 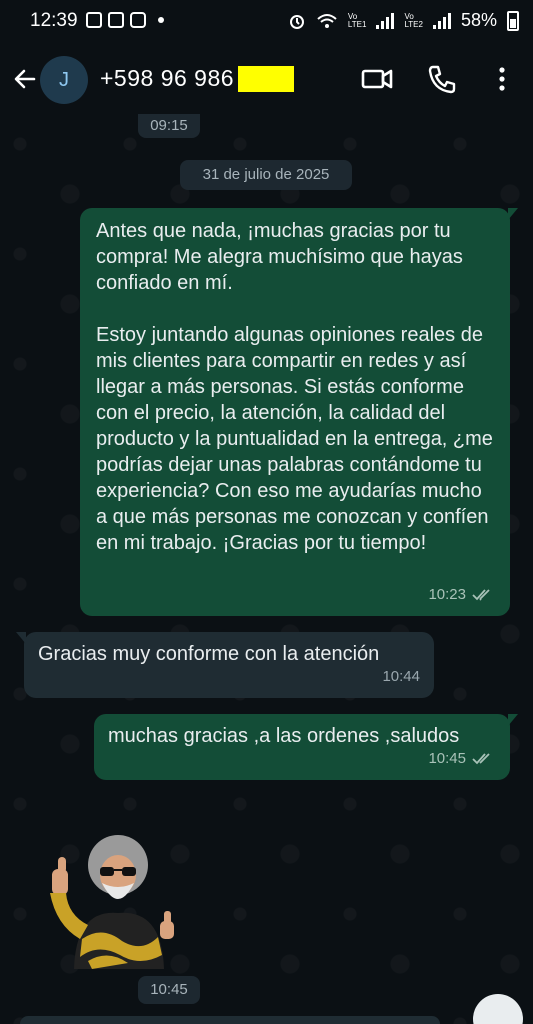 What do you see at coordinates (25, 79) in the screenshot?
I see `back-arrow-icon` at bounding box center [25, 79].